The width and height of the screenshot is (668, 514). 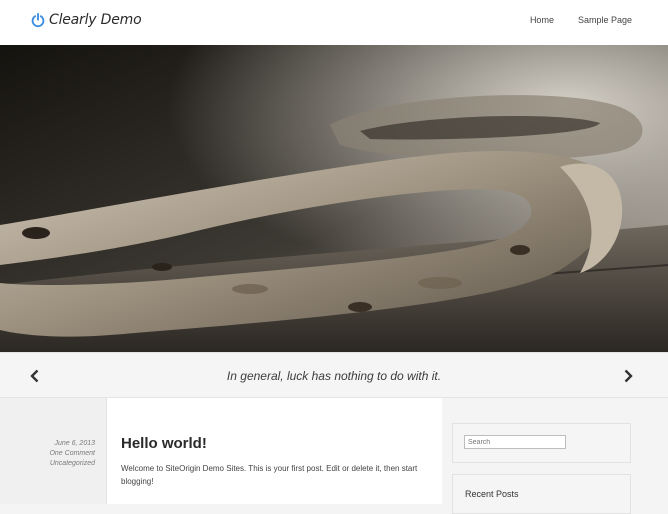 What do you see at coordinates (541, 494) in the screenshot?
I see `recent-posts-widget: Recent Posts` at bounding box center [541, 494].